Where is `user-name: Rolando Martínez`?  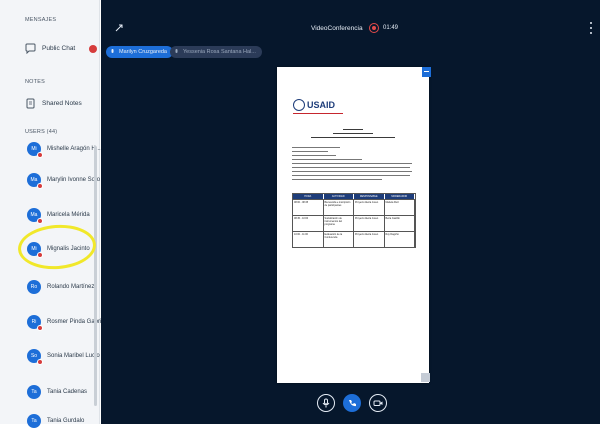 user-name: Rolando Martínez is located at coordinates (71, 287).